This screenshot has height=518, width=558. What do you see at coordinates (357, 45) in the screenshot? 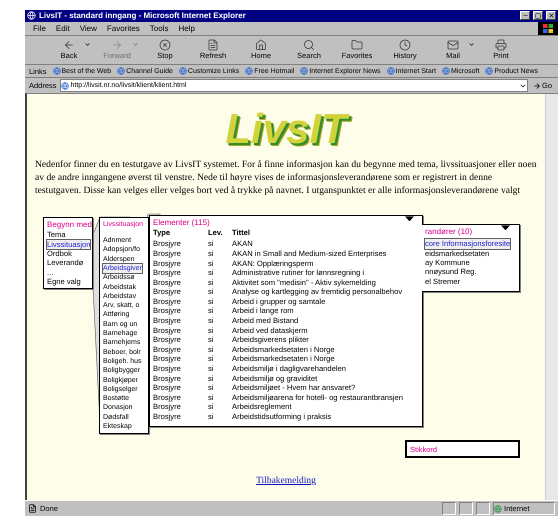
I see `folder-icon` at bounding box center [357, 45].